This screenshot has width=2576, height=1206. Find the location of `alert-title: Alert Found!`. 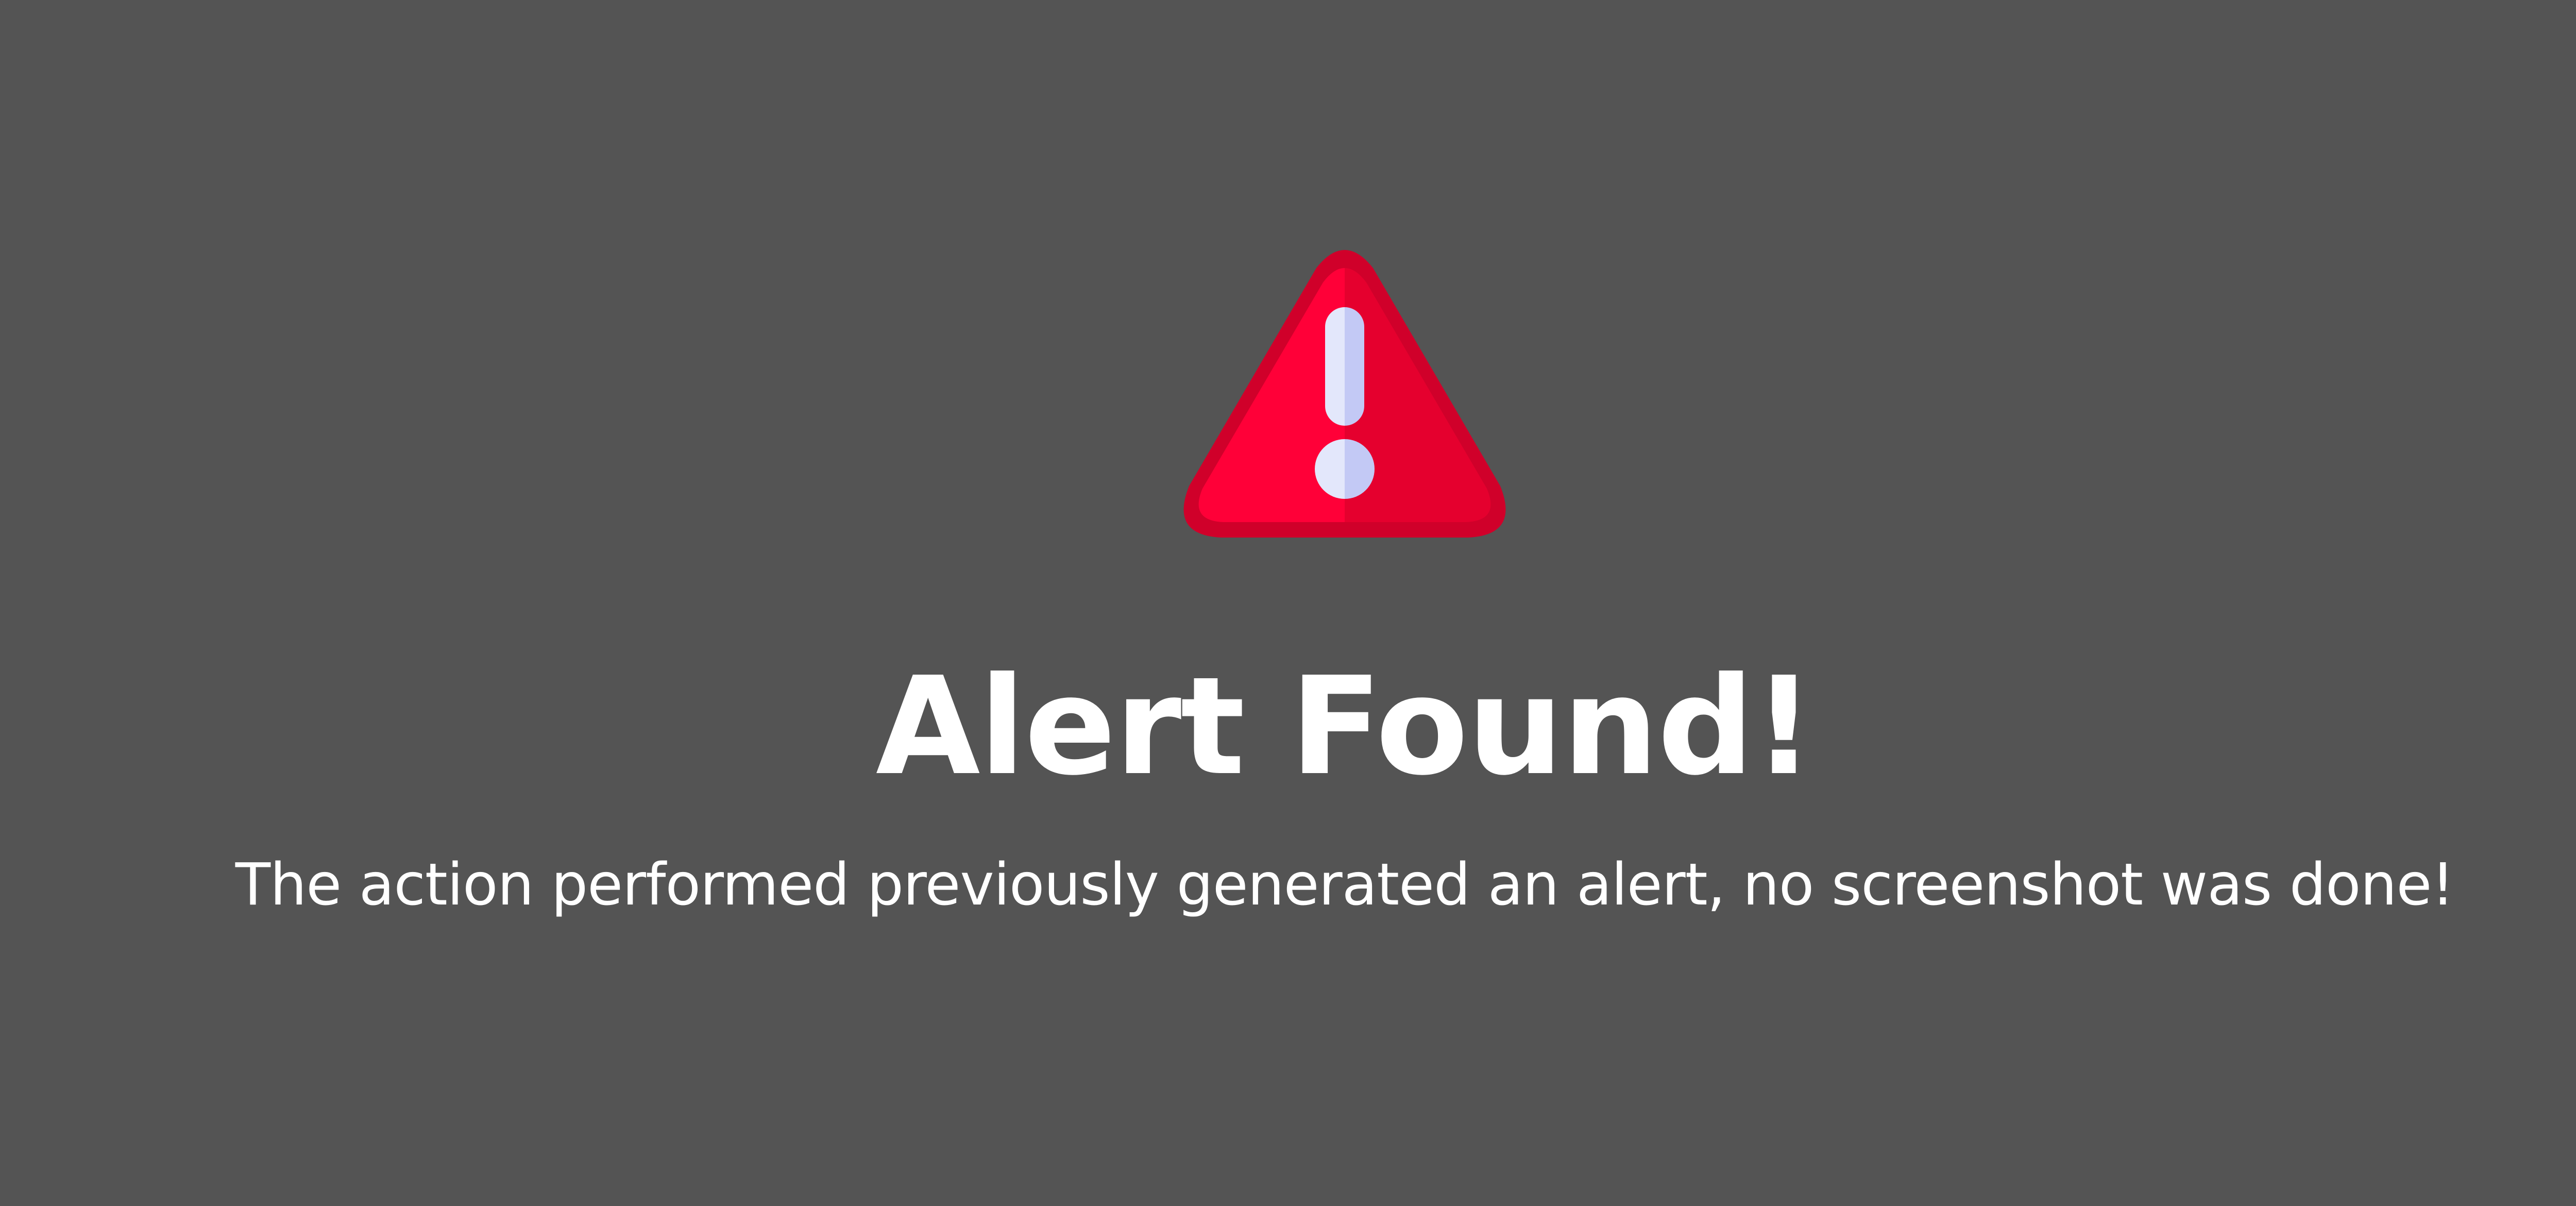

alert-title: Alert Found! is located at coordinates (1345, 726).